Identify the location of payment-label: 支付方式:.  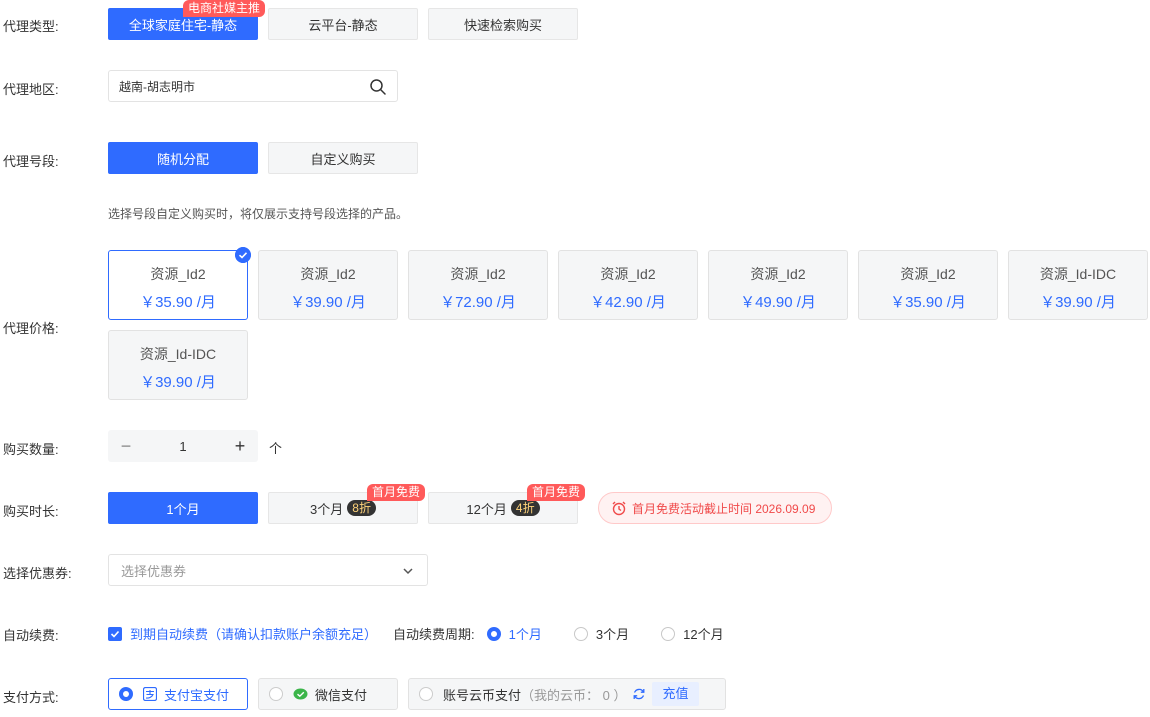
(31, 697).